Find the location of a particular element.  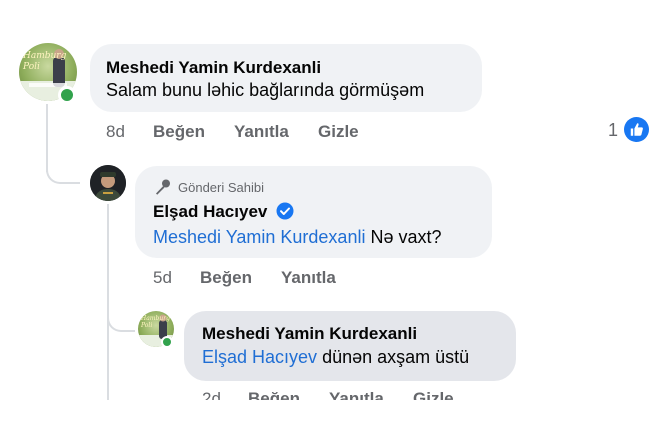

comment-text: Meshedi Yamin Kurdexanli Nə vaxt? is located at coordinates (297, 237).